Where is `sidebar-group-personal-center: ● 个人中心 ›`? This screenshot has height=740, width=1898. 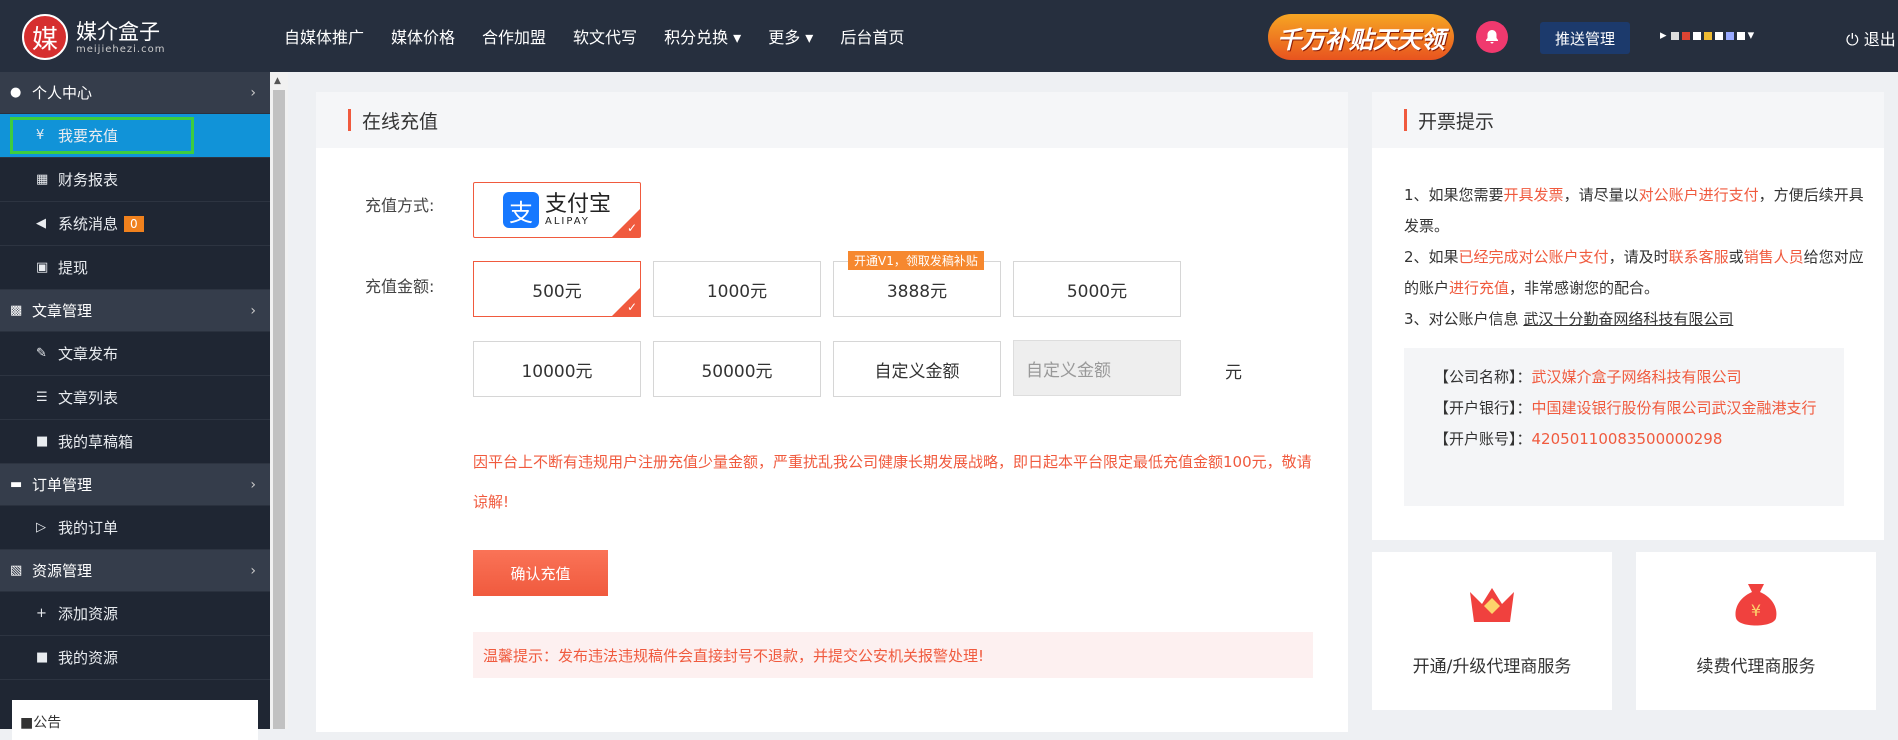 sidebar-group-personal-center: ● 个人中心 › is located at coordinates (135, 93).